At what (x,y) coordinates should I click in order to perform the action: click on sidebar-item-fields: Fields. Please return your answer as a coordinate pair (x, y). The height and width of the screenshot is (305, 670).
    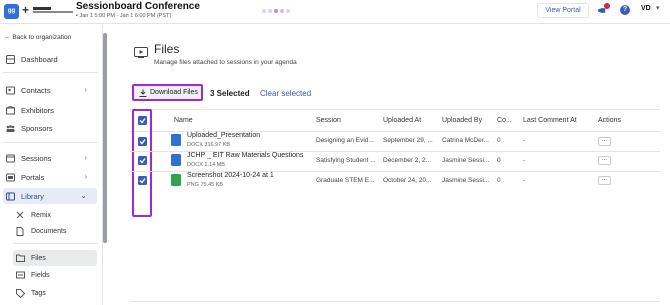
    Looking at the image, I should click on (55, 275).